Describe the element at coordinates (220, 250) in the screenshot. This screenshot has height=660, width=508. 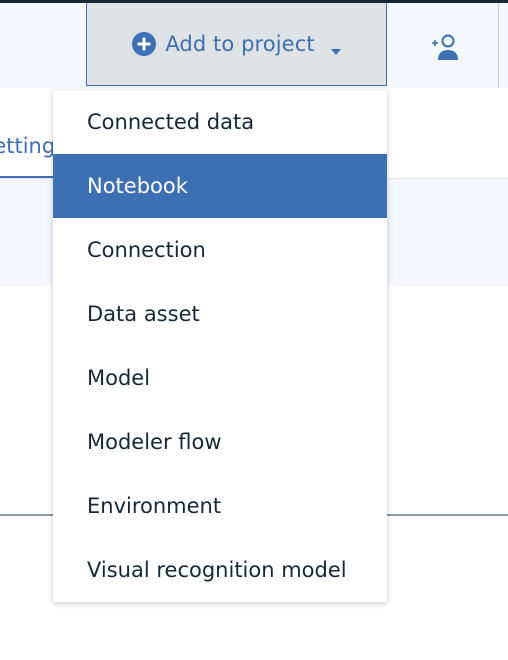
I see `menu-item-connection: Connection` at that location.